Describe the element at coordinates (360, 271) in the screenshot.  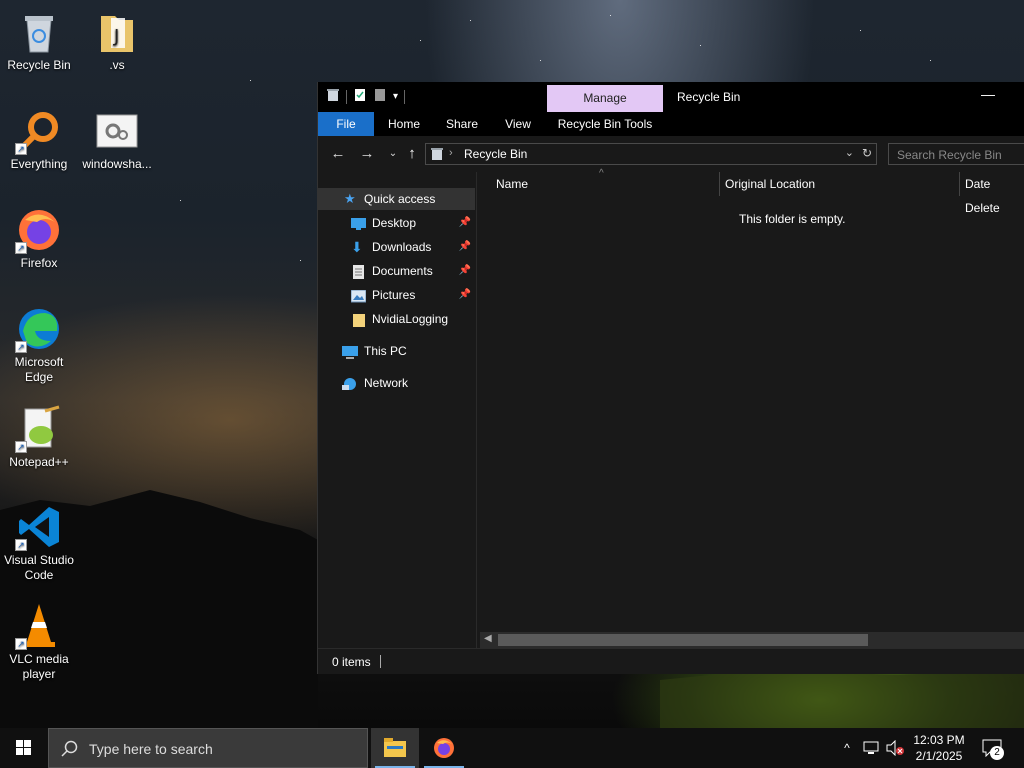
I see `document-icon` at that location.